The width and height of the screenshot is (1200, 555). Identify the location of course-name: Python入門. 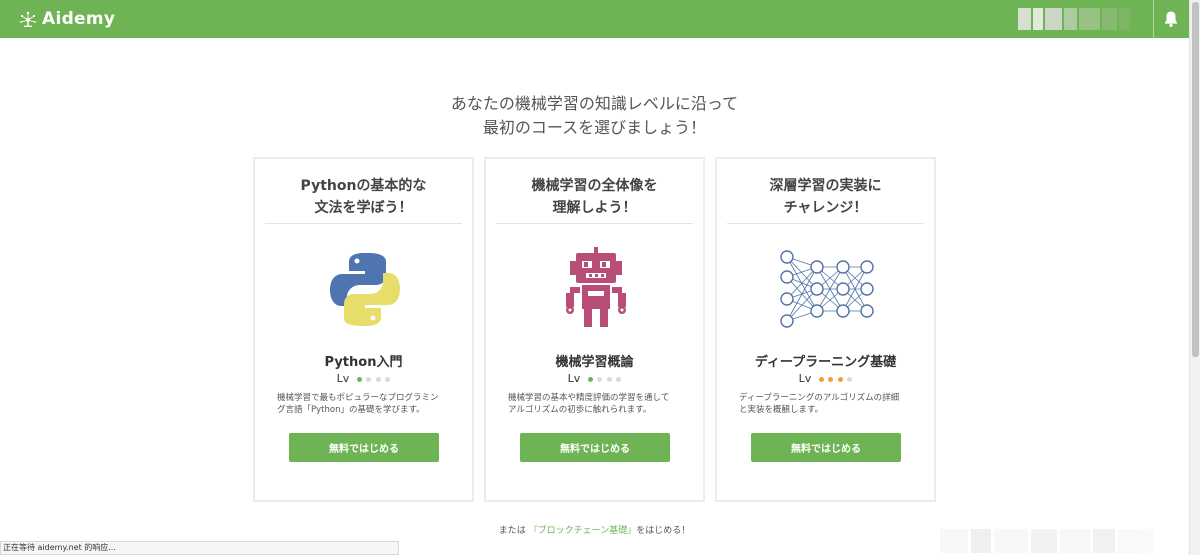
(363, 362).